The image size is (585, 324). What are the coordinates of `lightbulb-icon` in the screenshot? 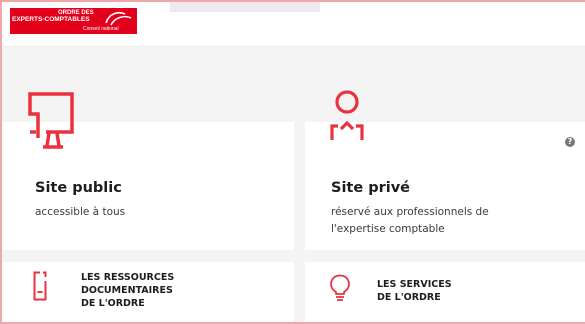 It's located at (340, 287).